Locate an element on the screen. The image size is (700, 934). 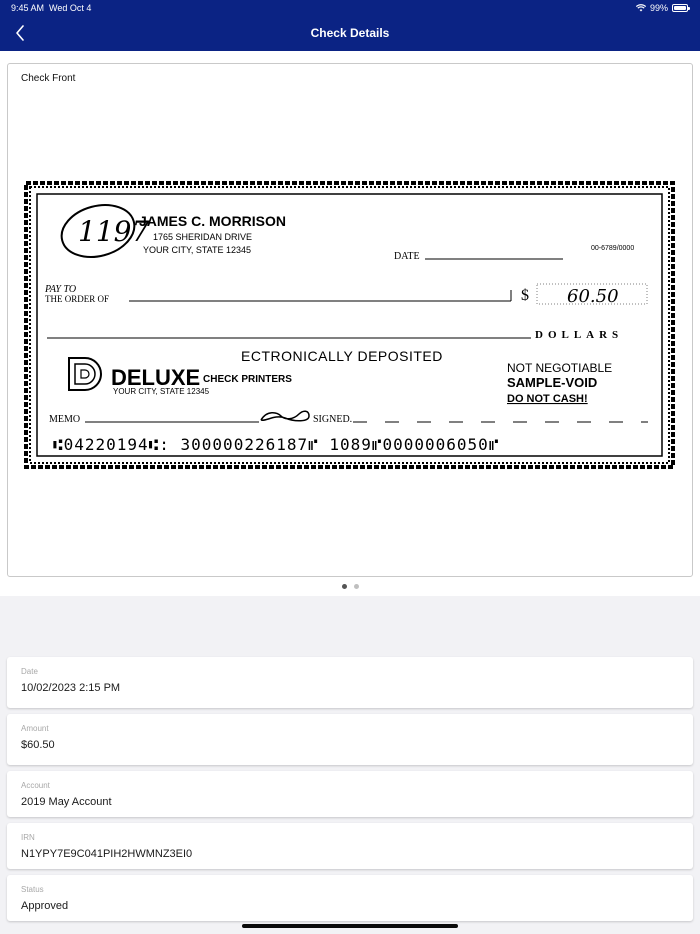
bank-city: YOUR CITY, STATE 12345 is located at coordinates (161, 391).